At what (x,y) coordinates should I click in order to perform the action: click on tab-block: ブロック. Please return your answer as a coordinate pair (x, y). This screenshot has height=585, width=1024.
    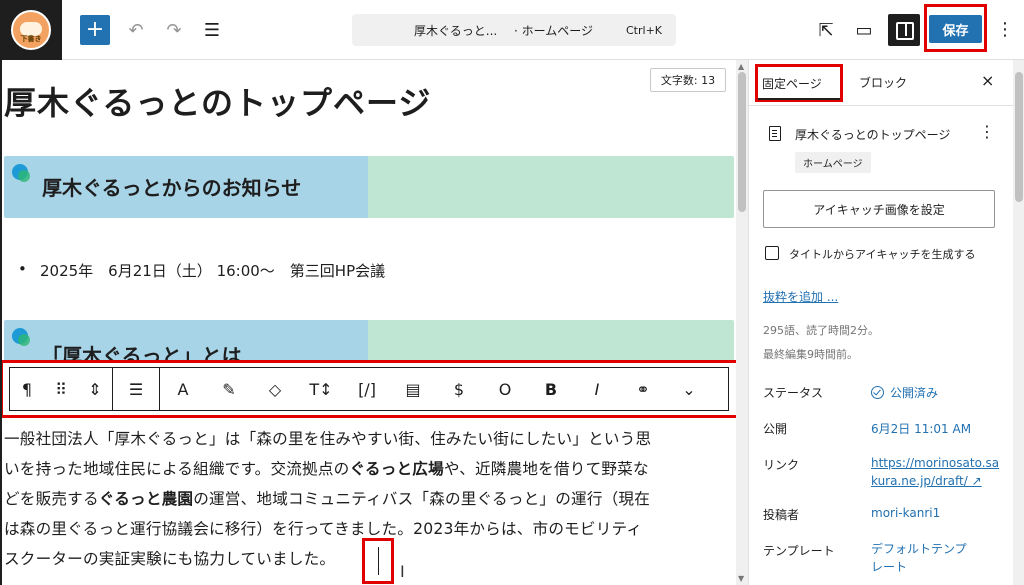
    Looking at the image, I should click on (883, 82).